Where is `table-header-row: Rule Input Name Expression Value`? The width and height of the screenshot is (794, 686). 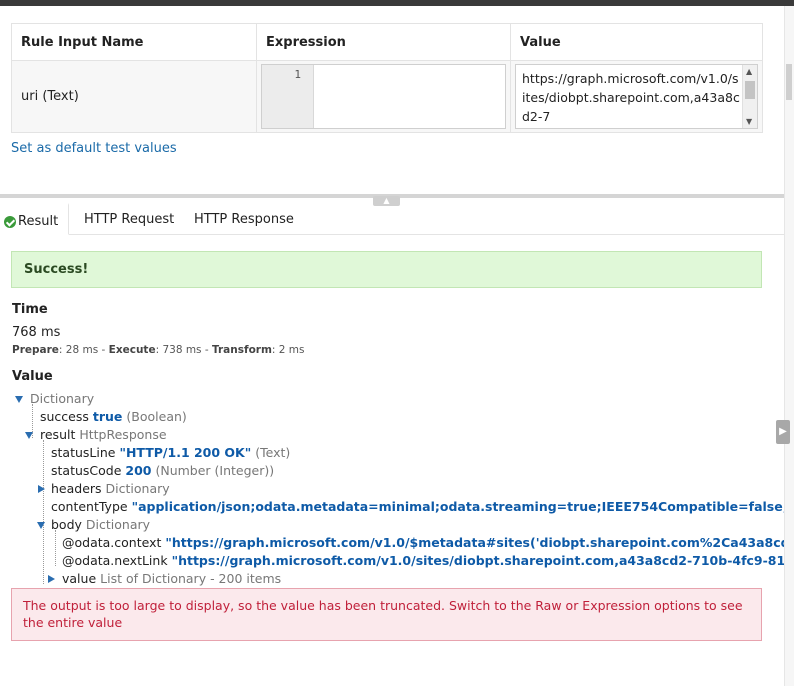 table-header-row: Rule Input Name Expression Value is located at coordinates (387, 42).